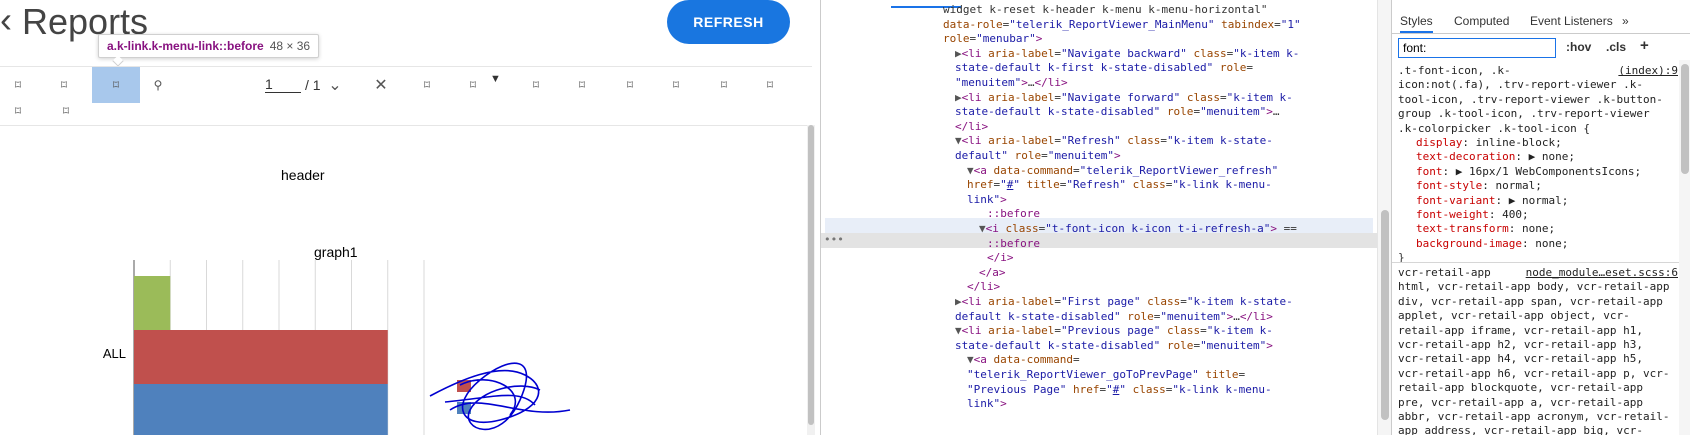 The image size is (1690, 435). What do you see at coordinates (992, 273) in the screenshot?
I see `dom-line: </a>` at bounding box center [992, 273].